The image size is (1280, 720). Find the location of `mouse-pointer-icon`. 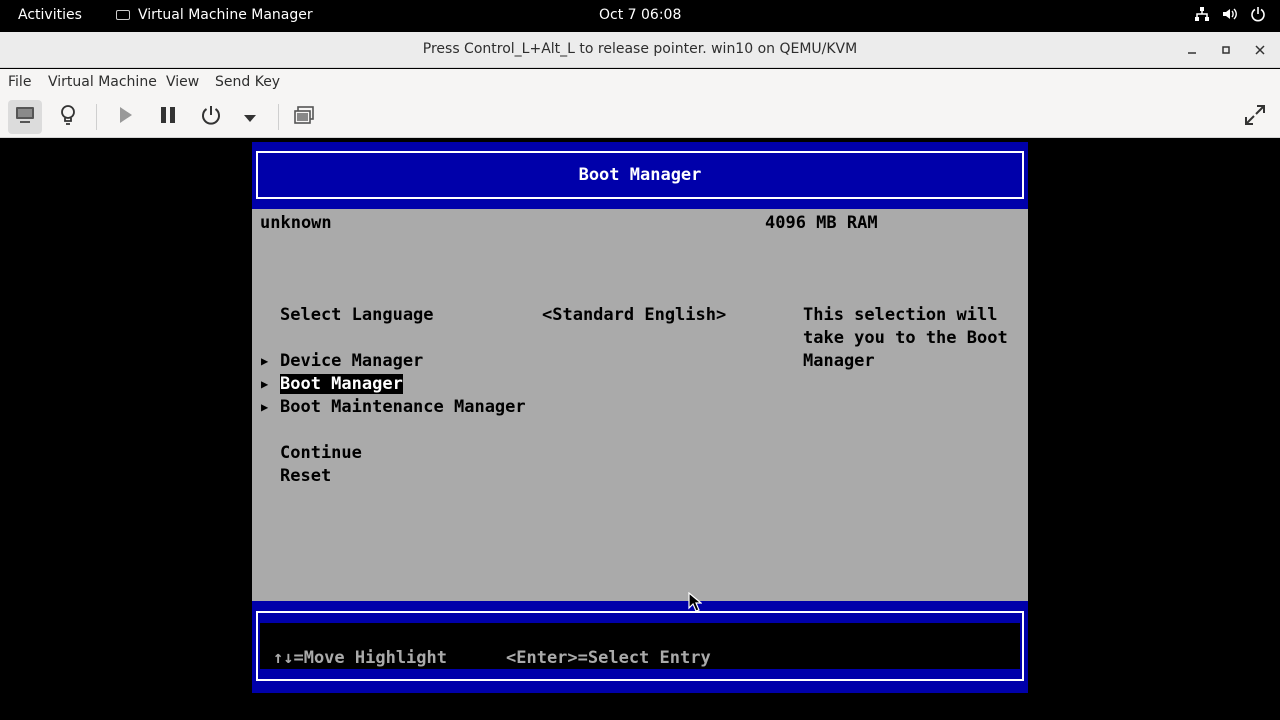

mouse-pointer-icon is located at coordinates (695, 603).